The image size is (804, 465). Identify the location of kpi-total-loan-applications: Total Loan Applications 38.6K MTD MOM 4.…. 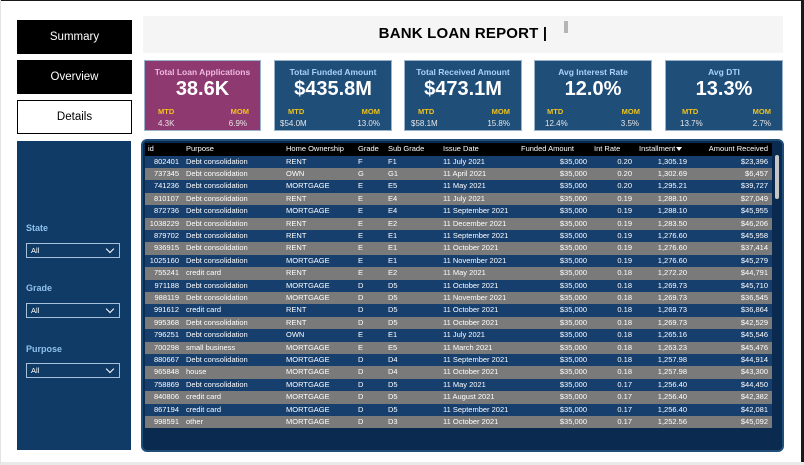
(202, 95).